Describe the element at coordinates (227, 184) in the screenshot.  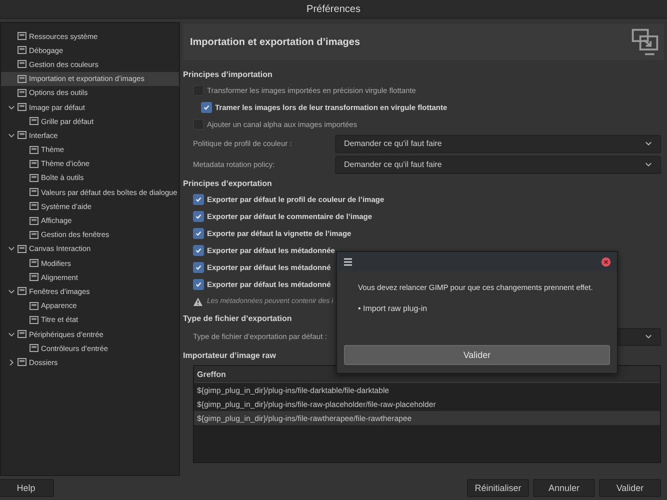
I see `section-heading: Principes d’exportation` at that location.